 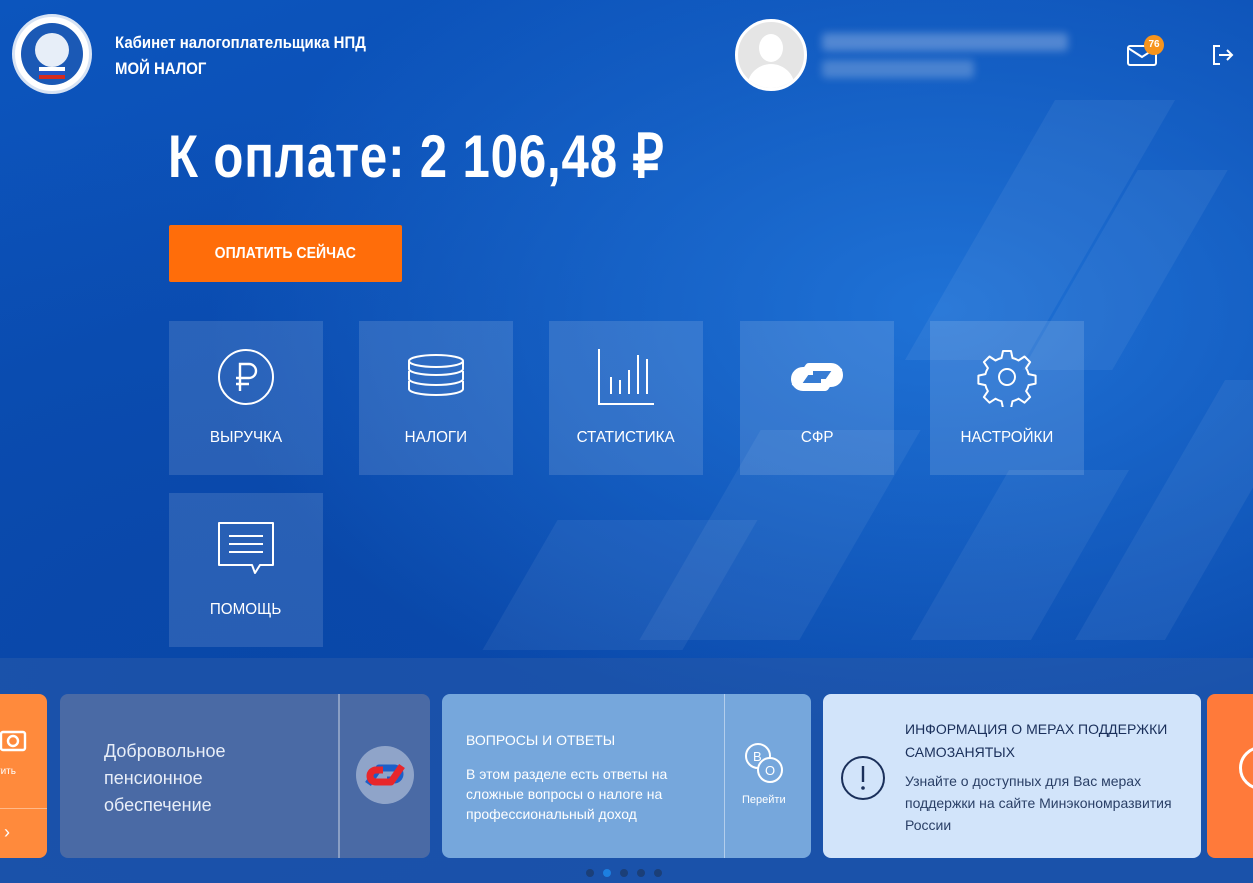 I want to click on faq-title: ВОПРОСЫ И ОТВЕТЫ, so click(x=541, y=740).